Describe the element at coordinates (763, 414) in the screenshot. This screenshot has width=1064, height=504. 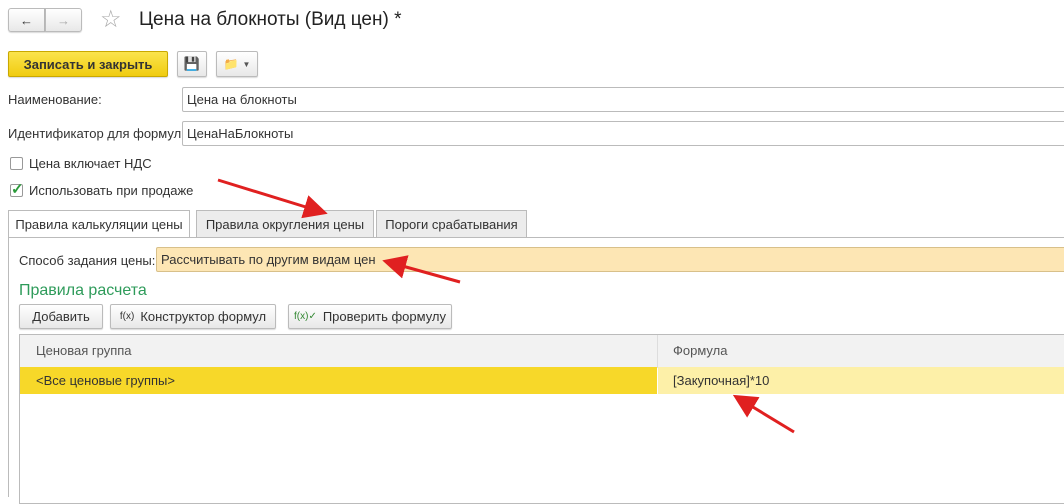
I see `arrow-to-formula` at that location.